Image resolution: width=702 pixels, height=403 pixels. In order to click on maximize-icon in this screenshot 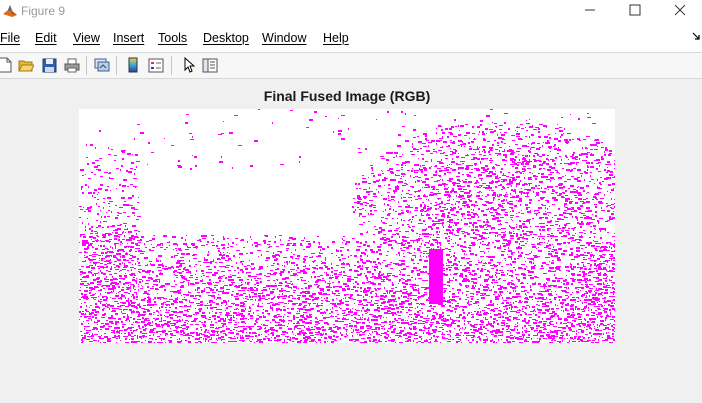, I will do `click(635, 12)`.